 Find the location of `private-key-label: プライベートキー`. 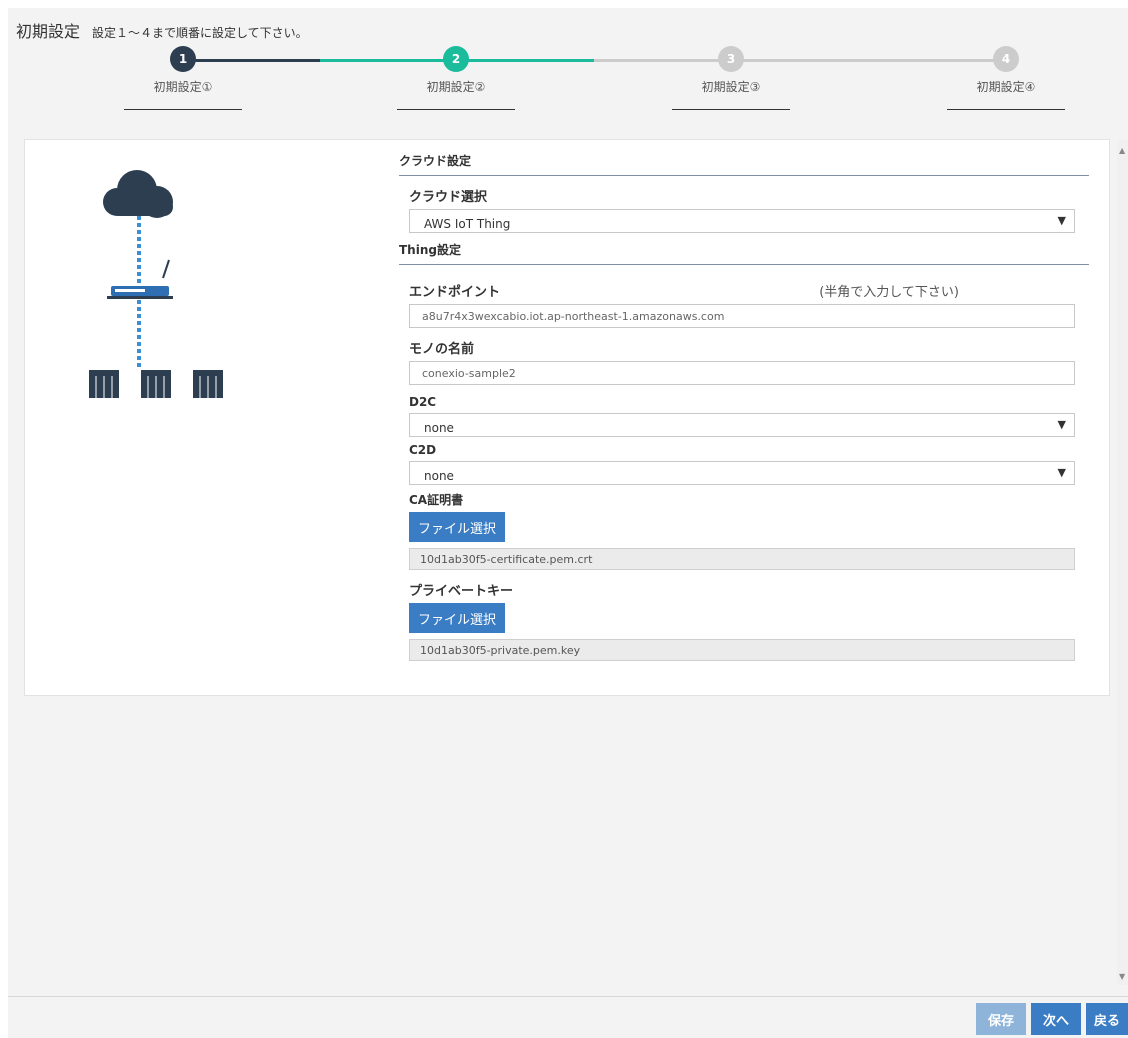

private-key-label: プライベートキー is located at coordinates (461, 591).